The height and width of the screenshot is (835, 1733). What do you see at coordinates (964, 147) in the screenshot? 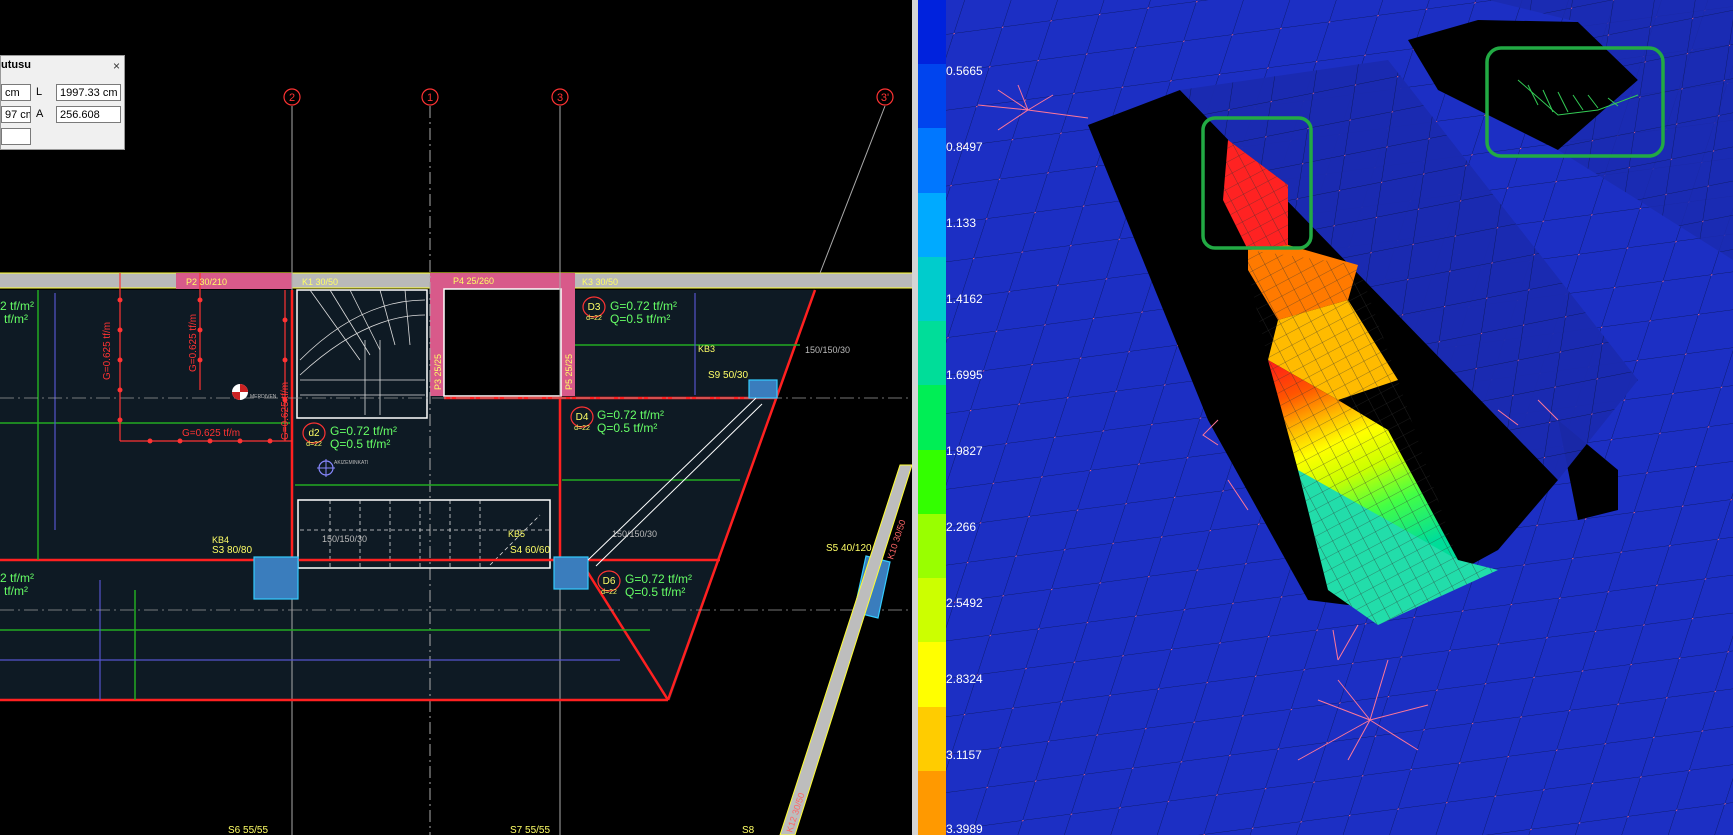
I see `legend-label: 0.8497` at bounding box center [964, 147].